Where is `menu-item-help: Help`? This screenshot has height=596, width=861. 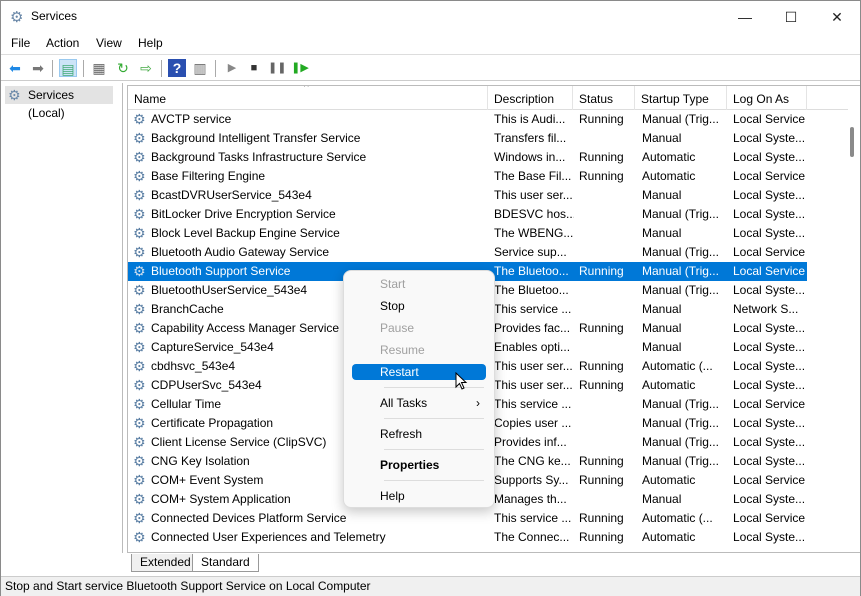
menu-item-help: Help is located at coordinates (419, 496).